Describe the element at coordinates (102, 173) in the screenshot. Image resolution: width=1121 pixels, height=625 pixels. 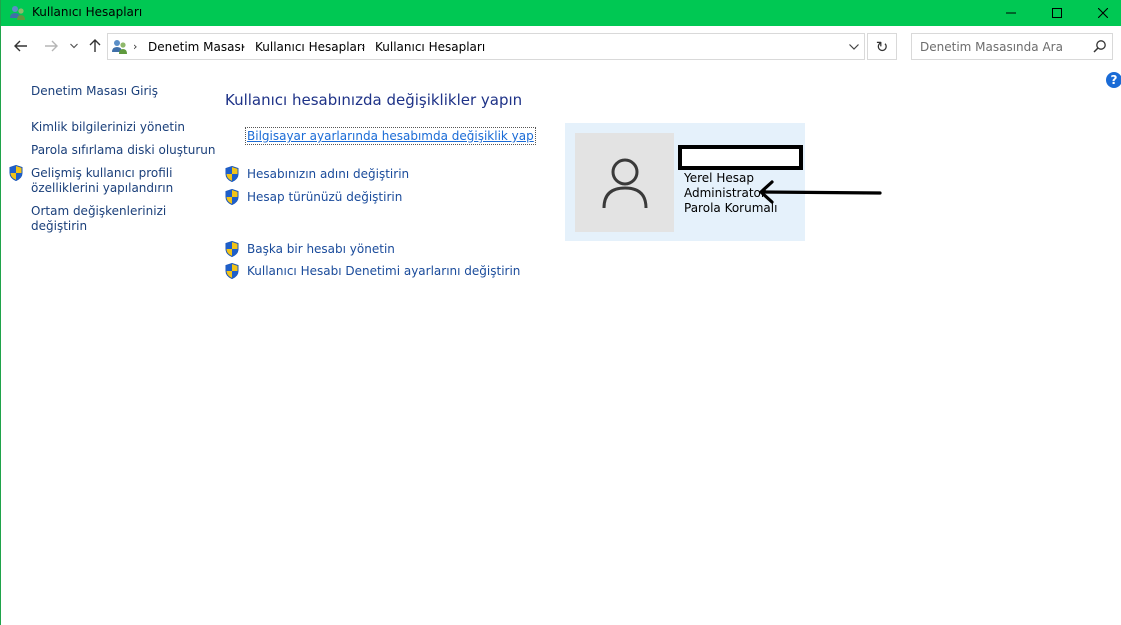
I see `sidebar-item-label: Gelişmiş kullanıcı profili` at that location.